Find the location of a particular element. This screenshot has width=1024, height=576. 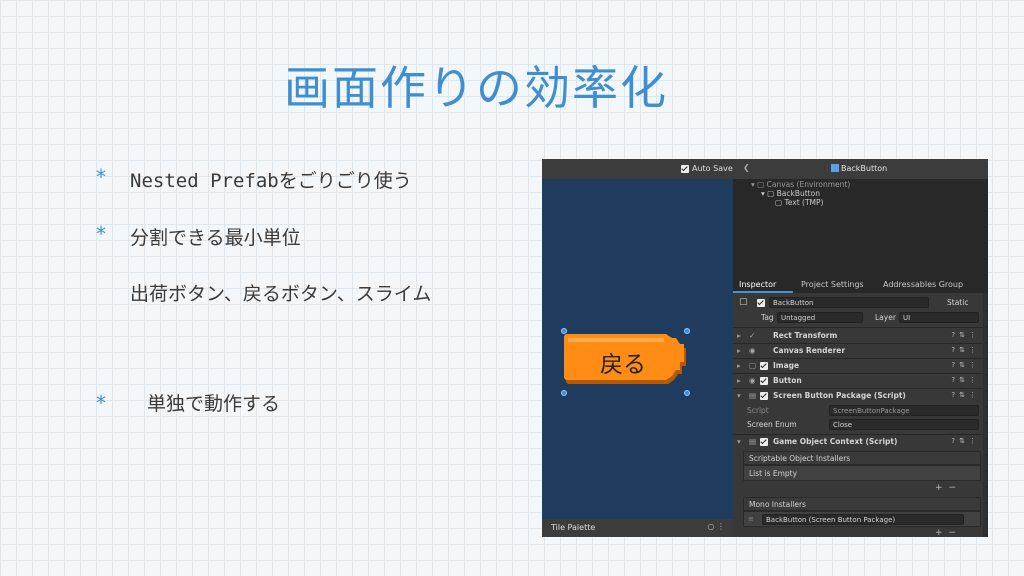

image-icon: ▢ is located at coordinates (753, 365).